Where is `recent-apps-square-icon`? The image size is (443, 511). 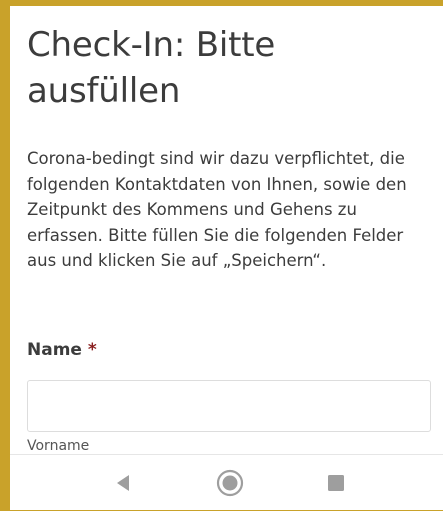
recent-apps-square-icon is located at coordinates (336, 483).